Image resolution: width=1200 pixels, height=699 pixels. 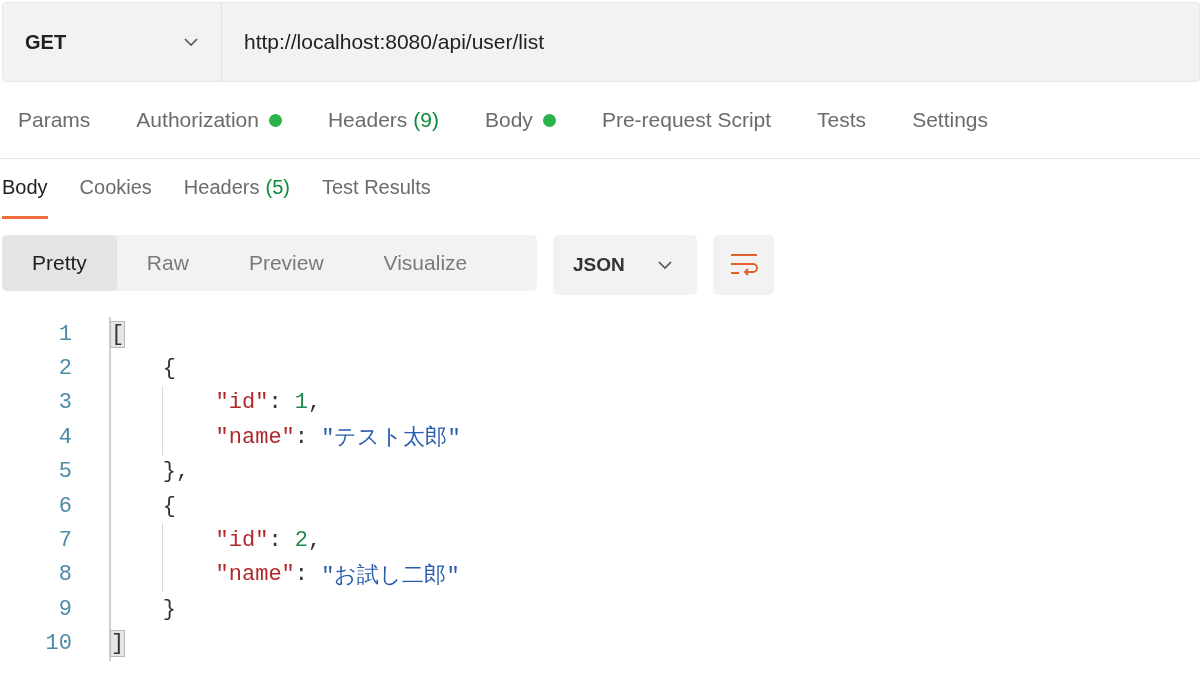 I want to click on request-tab: Settings, so click(x=950, y=120).